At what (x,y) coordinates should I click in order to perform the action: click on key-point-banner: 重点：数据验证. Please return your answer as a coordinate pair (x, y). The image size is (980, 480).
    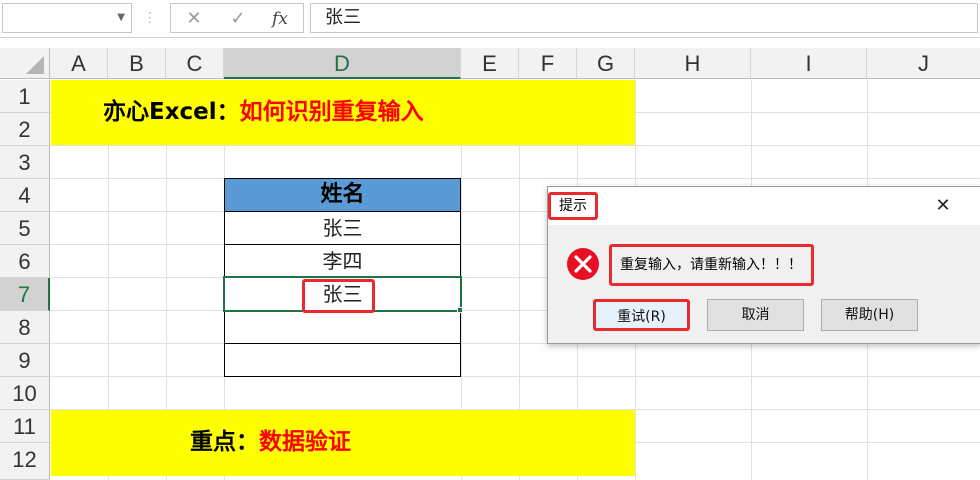
    Looking at the image, I should click on (343, 443).